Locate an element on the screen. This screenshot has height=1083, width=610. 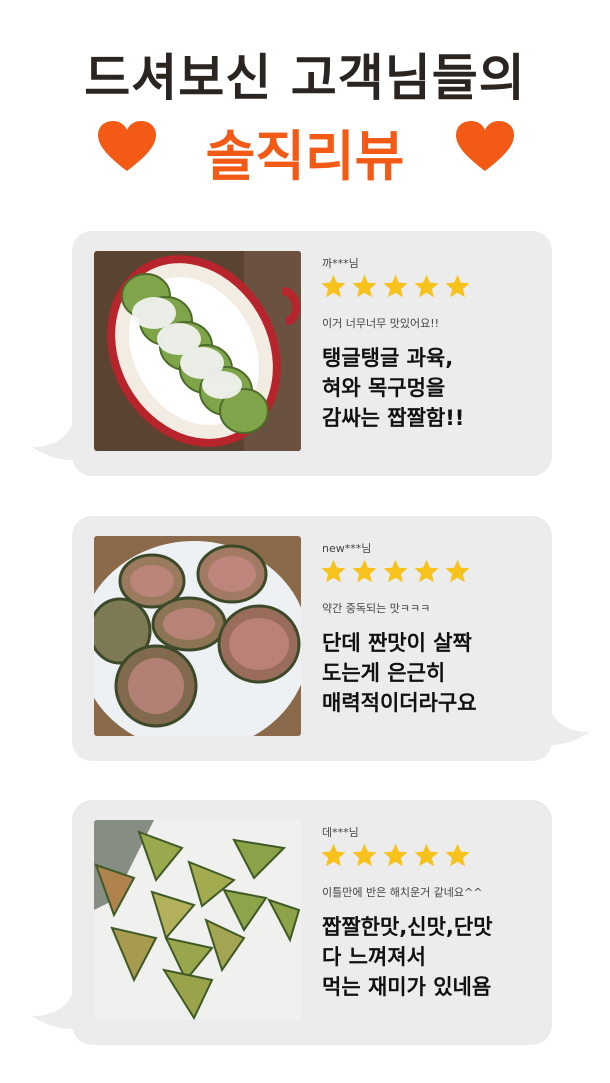
headline-line: 단데 짠맛이 살짝 is located at coordinates (397, 643).